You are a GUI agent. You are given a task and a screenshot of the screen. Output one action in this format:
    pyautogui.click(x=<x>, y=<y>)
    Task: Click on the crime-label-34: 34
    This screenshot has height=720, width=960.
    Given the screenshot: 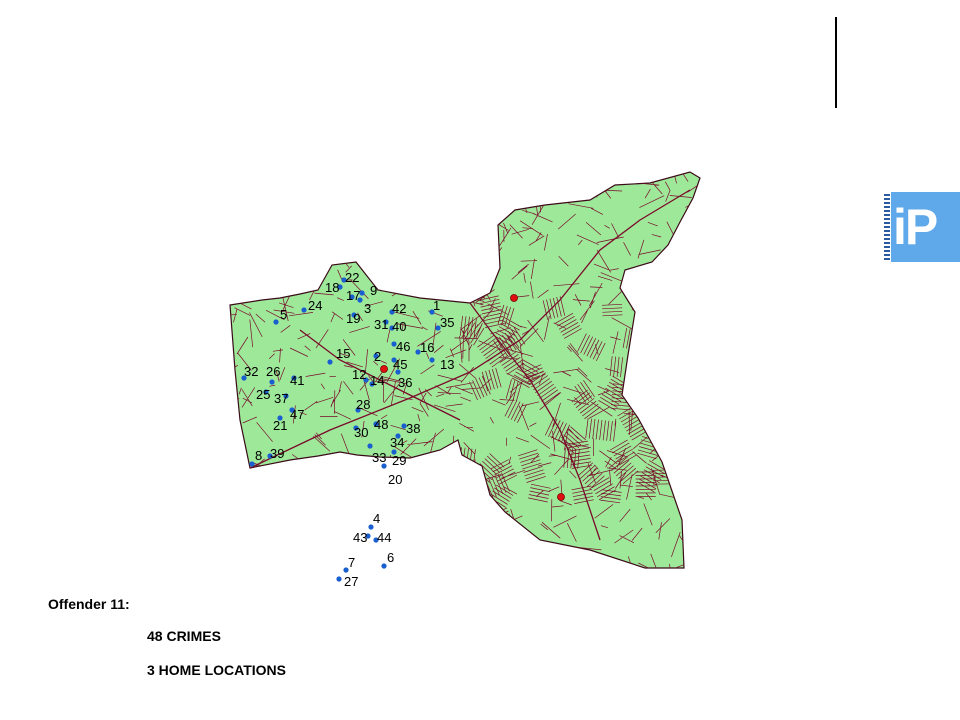 What is the action you would take?
    pyautogui.click(x=397, y=442)
    